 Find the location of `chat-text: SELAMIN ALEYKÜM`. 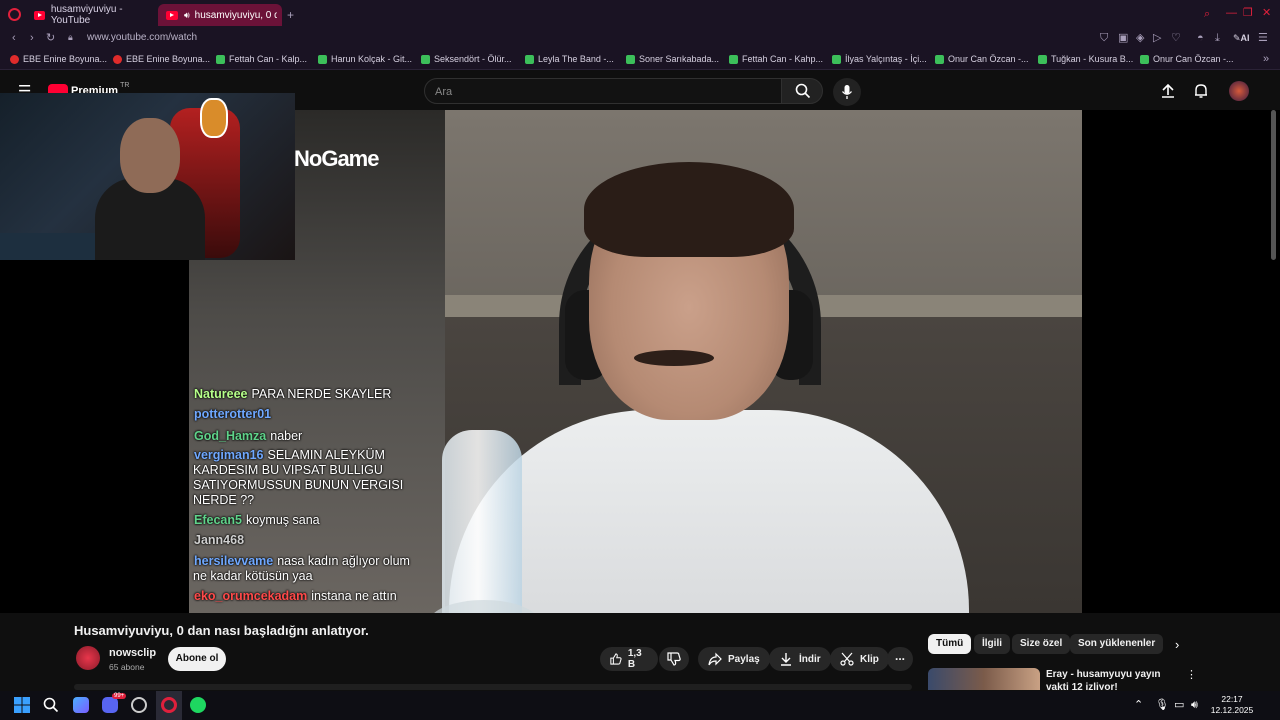

chat-text: SELAMIN ALEYKÜM is located at coordinates (326, 455).